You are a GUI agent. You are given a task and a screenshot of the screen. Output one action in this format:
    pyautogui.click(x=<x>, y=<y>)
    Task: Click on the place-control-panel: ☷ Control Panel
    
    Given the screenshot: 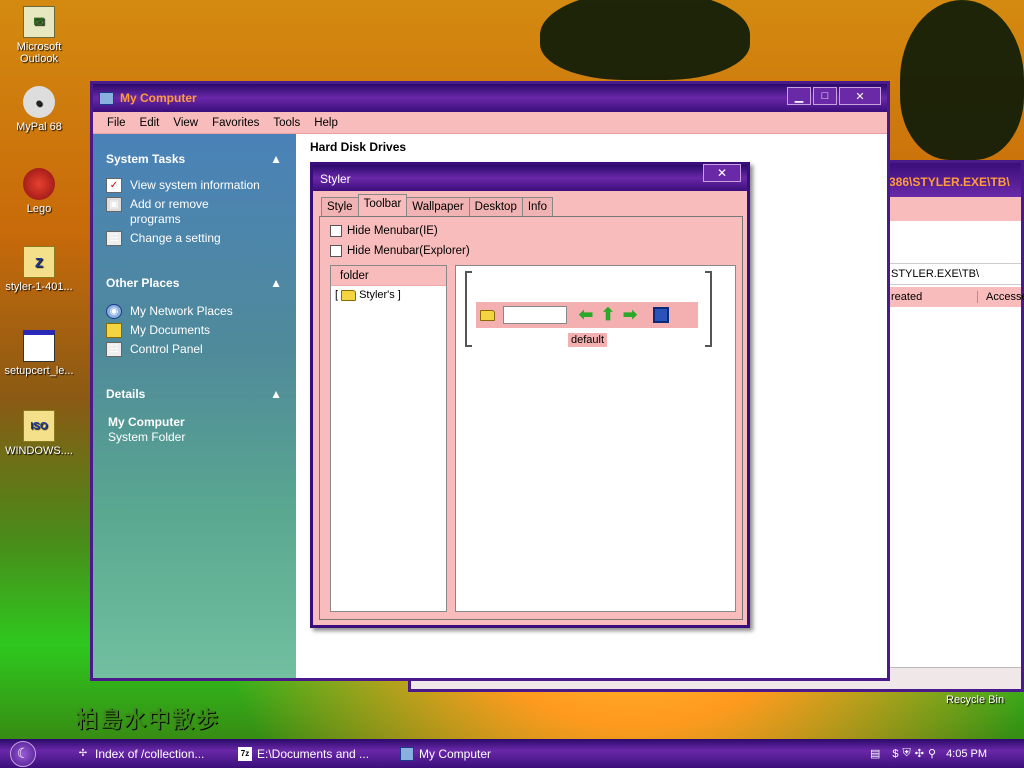 What is the action you would take?
    pyautogui.click(x=194, y=349)
    